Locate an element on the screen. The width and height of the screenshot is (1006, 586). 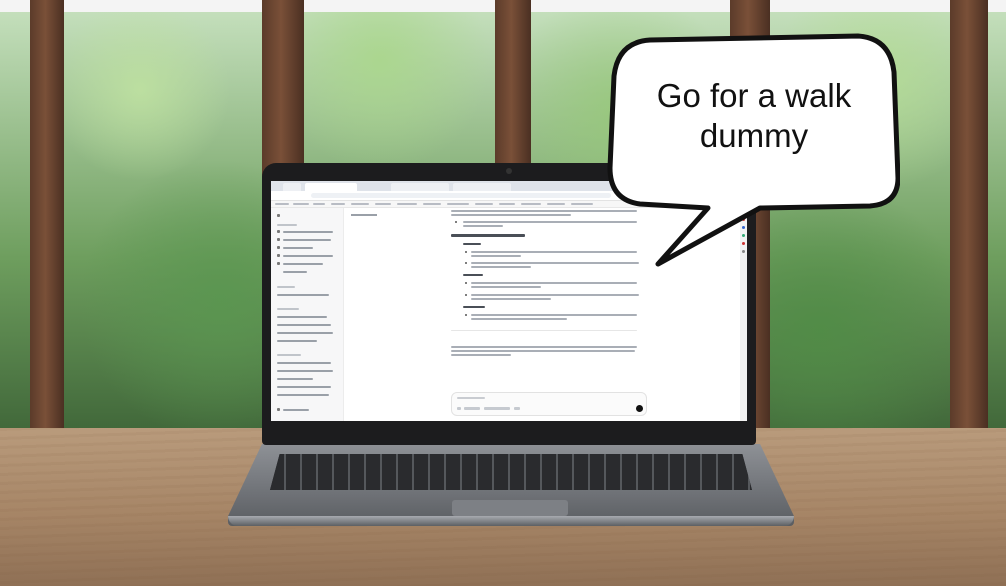
user-name is located at coordinates (296, 410).